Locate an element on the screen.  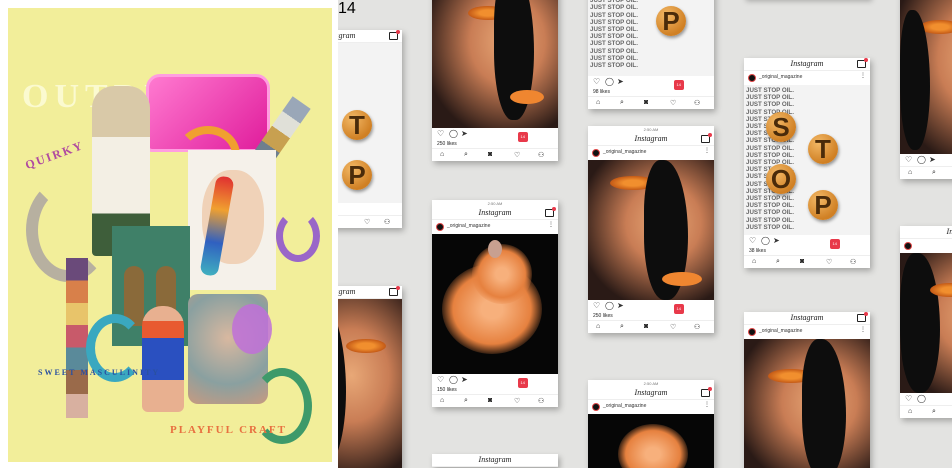
like-count: 250 likes is located at coordinates (603, 316).